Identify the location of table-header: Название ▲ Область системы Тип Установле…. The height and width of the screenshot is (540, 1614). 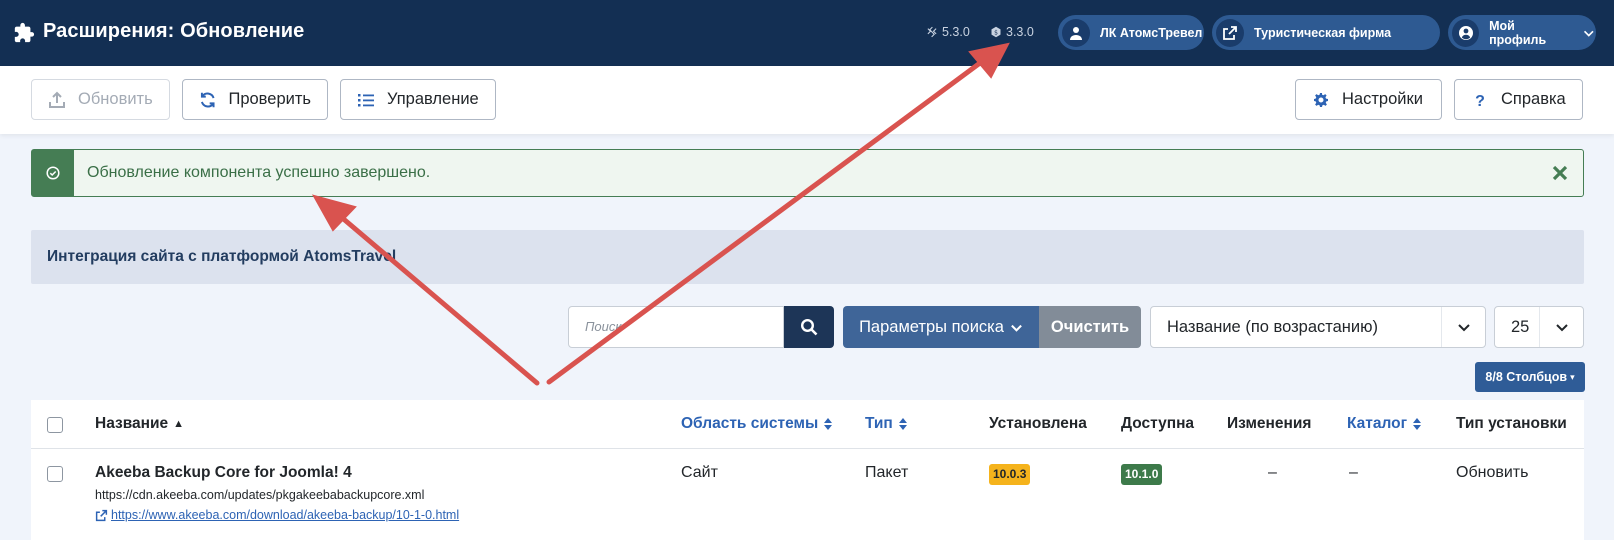
(807, 424).